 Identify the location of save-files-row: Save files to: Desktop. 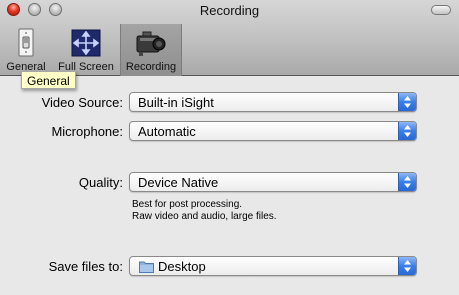
(229, 267).